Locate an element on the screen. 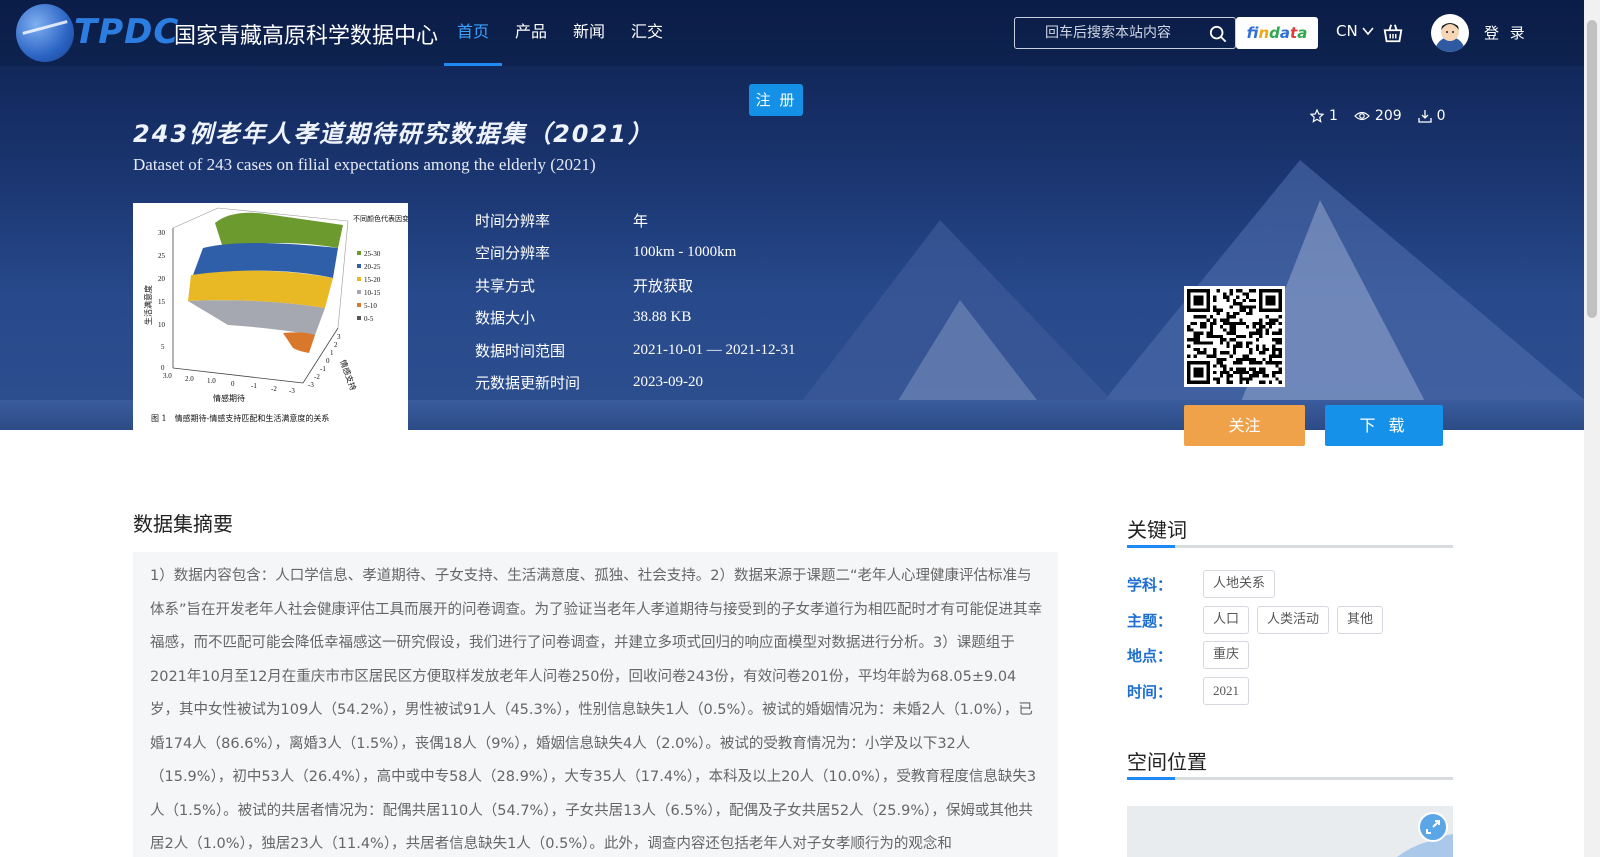 This screenshot has width=1600, height=857. keywords-divider is located at coordinates (1290, 546).